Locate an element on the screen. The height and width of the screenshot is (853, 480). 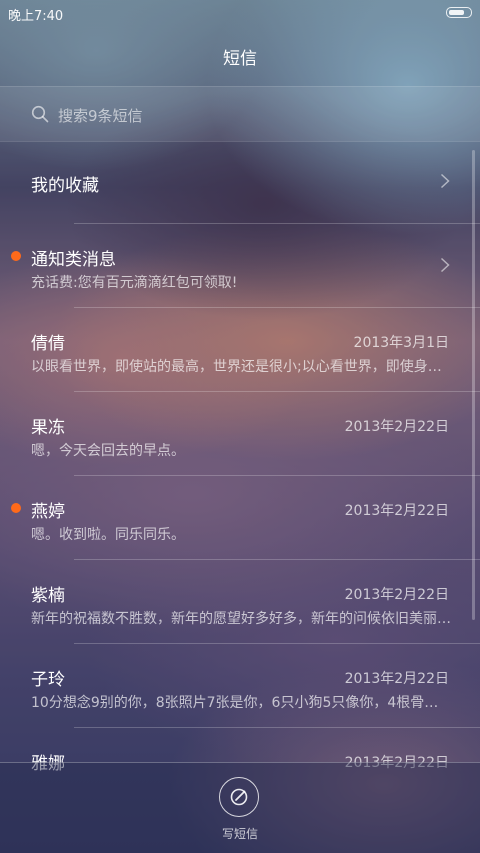
conversation-name: 倩倩 is located at coordinates (48, 344).